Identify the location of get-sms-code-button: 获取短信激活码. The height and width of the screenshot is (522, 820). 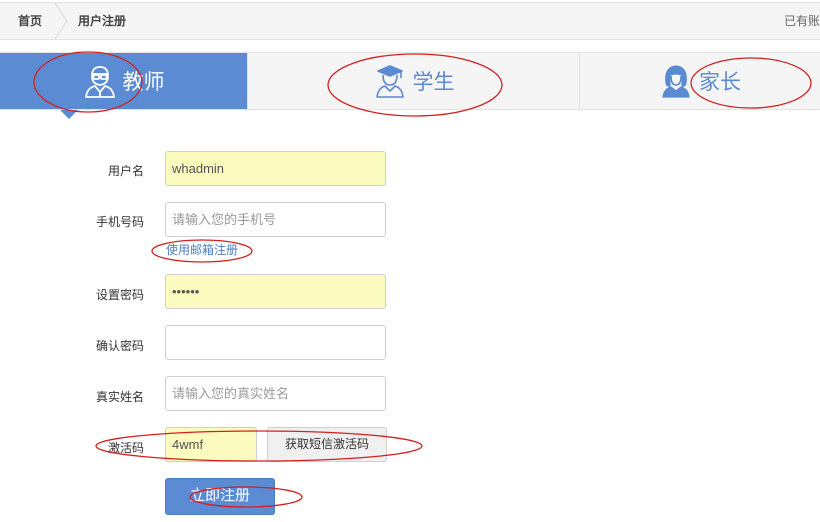
(327, 444).